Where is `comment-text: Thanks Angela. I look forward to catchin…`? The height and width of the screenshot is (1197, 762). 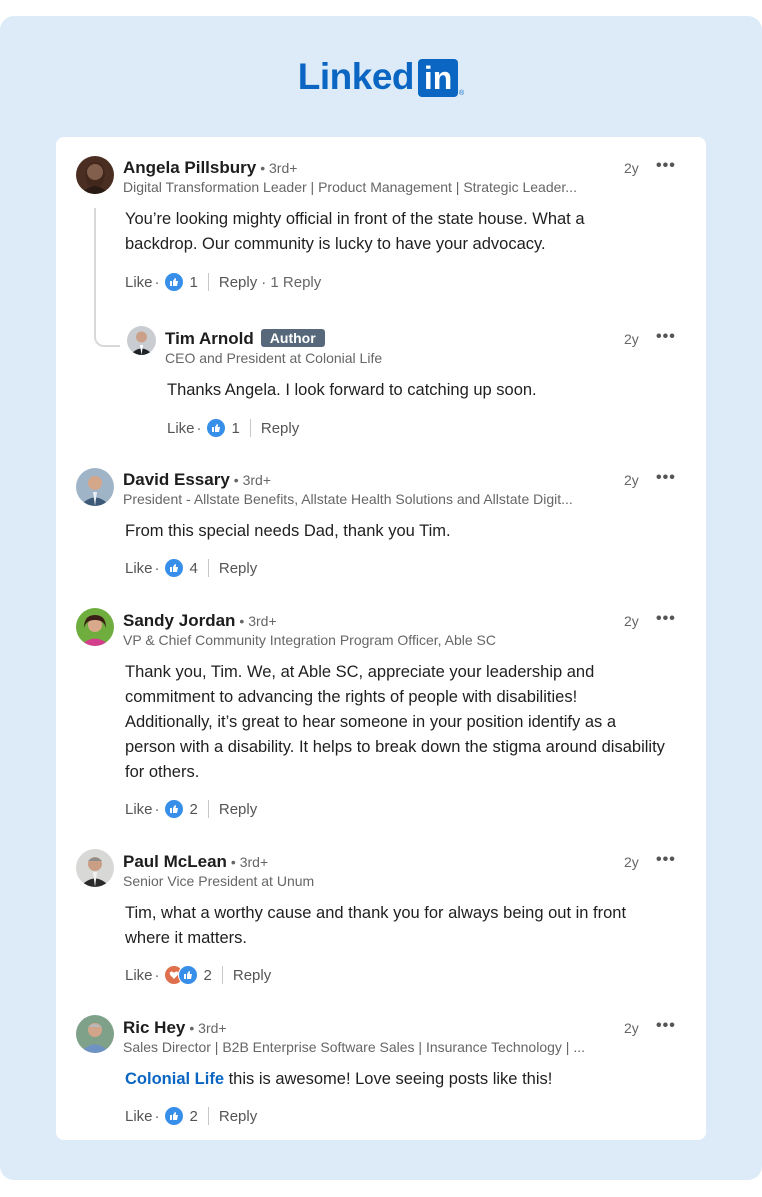 comment-text: Thanks Angela. I look forward to catchin… is located at coordinates (352, 390).